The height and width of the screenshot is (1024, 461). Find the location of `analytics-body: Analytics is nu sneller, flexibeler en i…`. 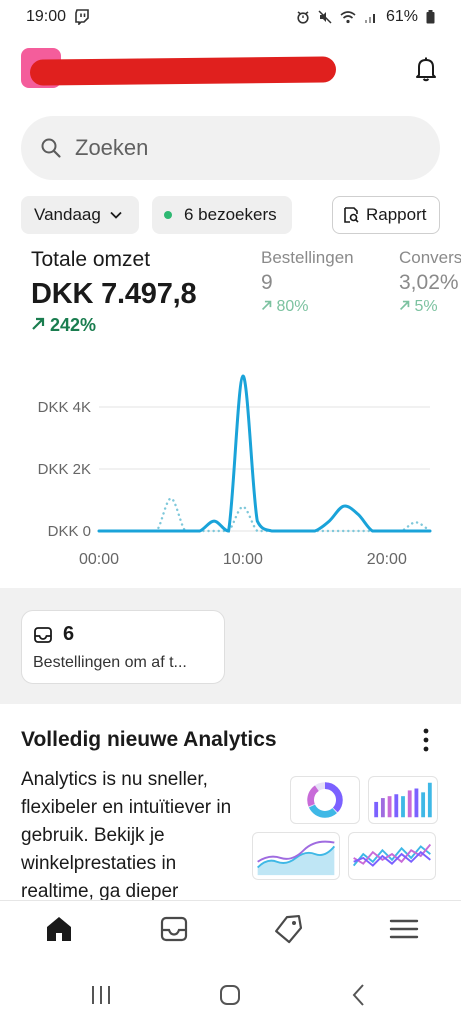

analytics-body: Analytics is nu sneller, flexibeler en i… is located at coordinates (126, 834).